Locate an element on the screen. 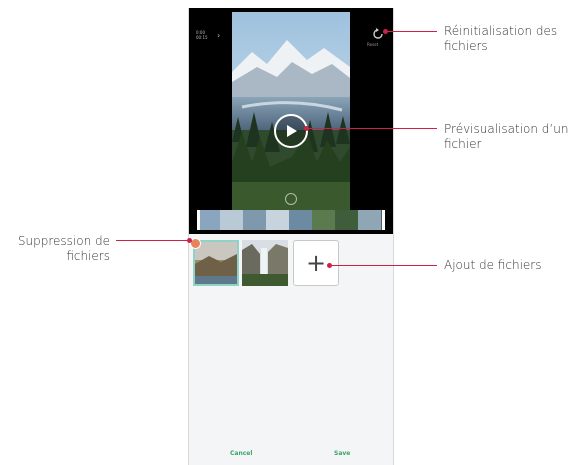 This screenshot has width=582, height=465. play-icon is located at coordinates (292, 131).